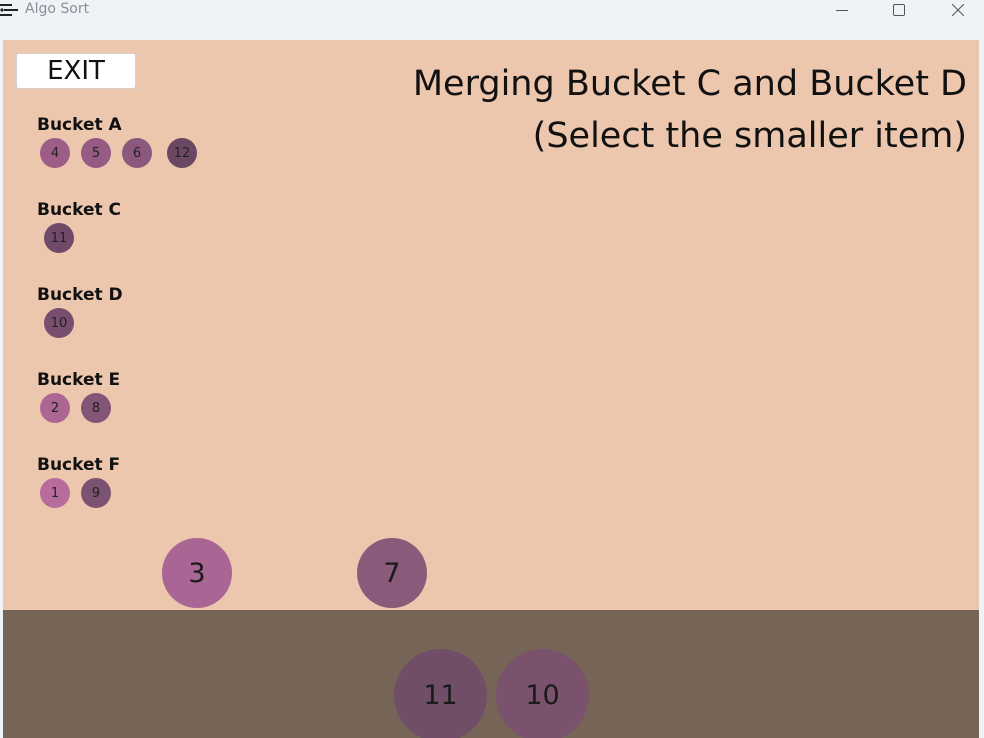 The width and height of the screenshot is (984, 738). I want to click on bucket-items: 4 5 6 12, so click(117, 154).